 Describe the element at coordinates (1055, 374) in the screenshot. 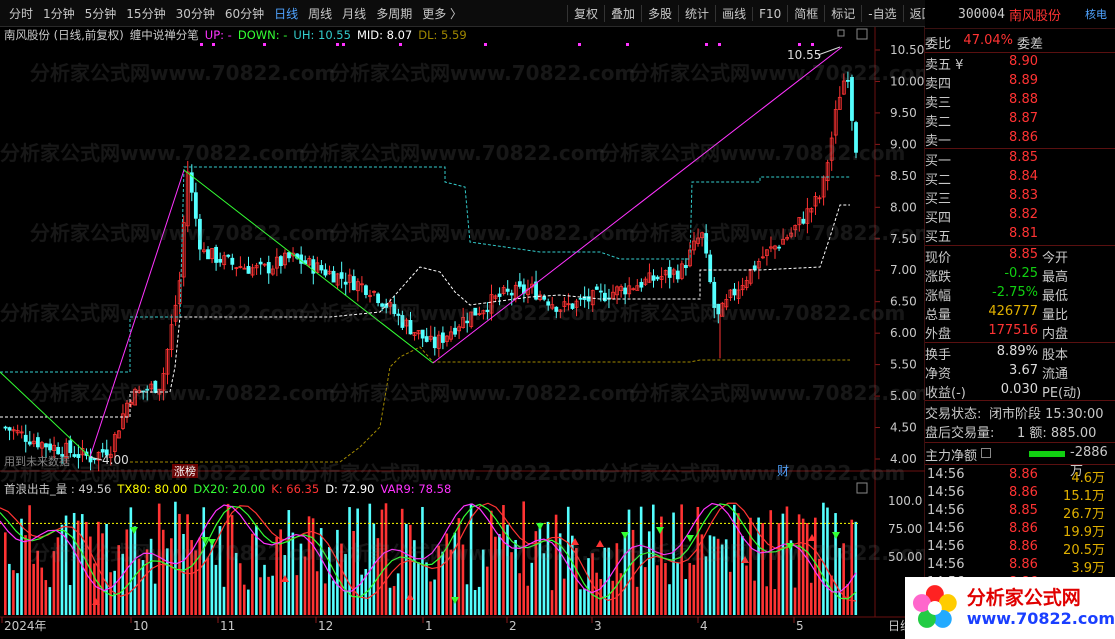

I see `stat-row-aux: 流通` at that location.